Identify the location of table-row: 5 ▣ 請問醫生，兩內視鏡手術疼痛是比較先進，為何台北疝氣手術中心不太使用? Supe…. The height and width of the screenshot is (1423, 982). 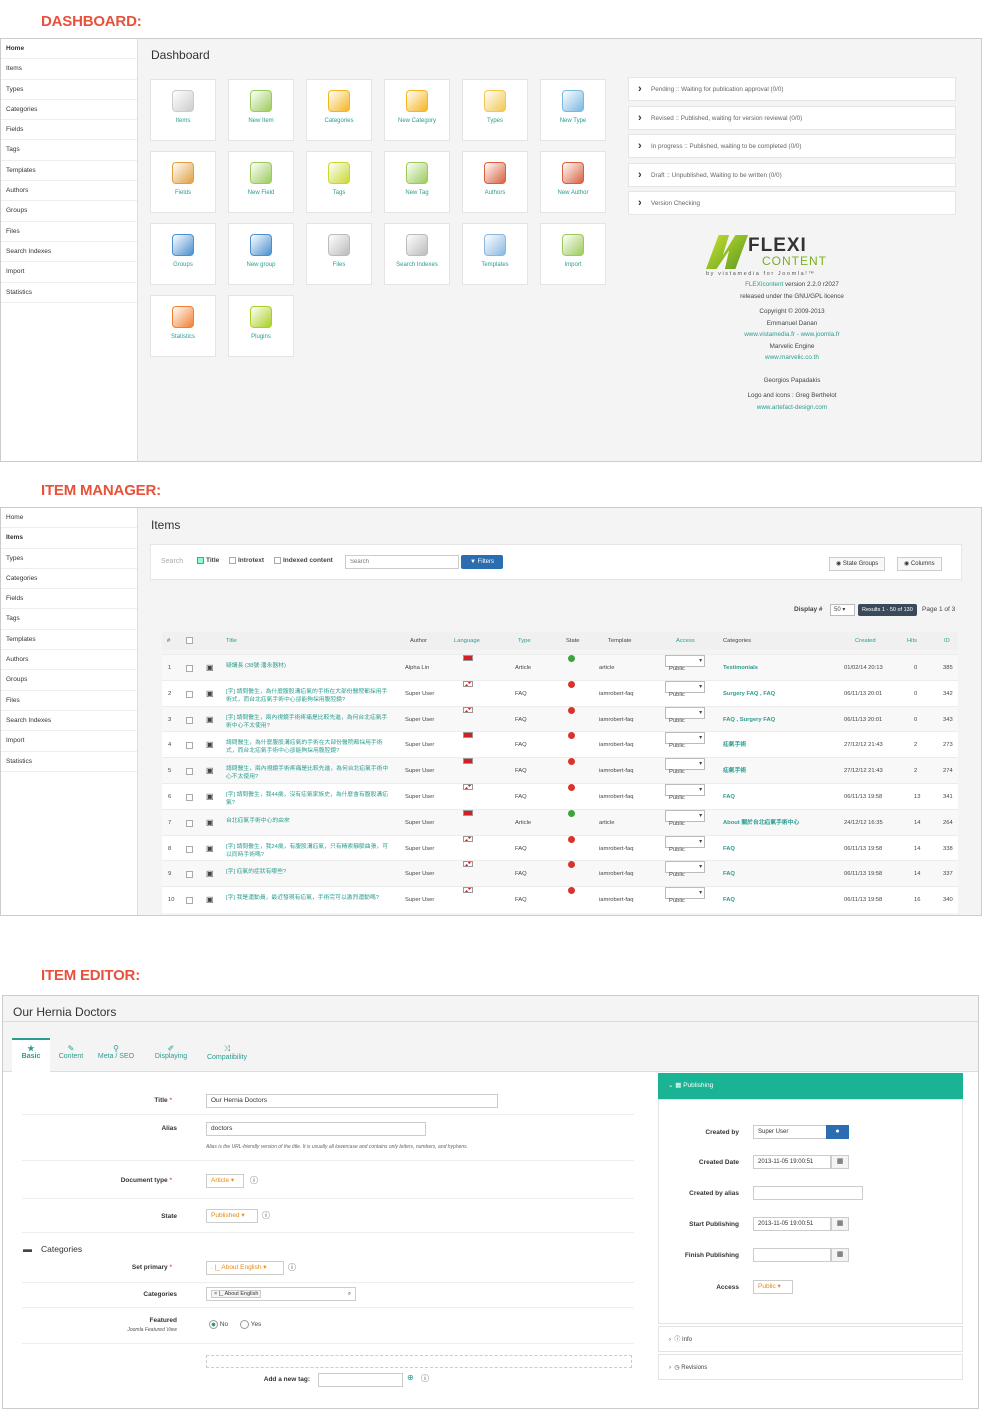
(560, 770).